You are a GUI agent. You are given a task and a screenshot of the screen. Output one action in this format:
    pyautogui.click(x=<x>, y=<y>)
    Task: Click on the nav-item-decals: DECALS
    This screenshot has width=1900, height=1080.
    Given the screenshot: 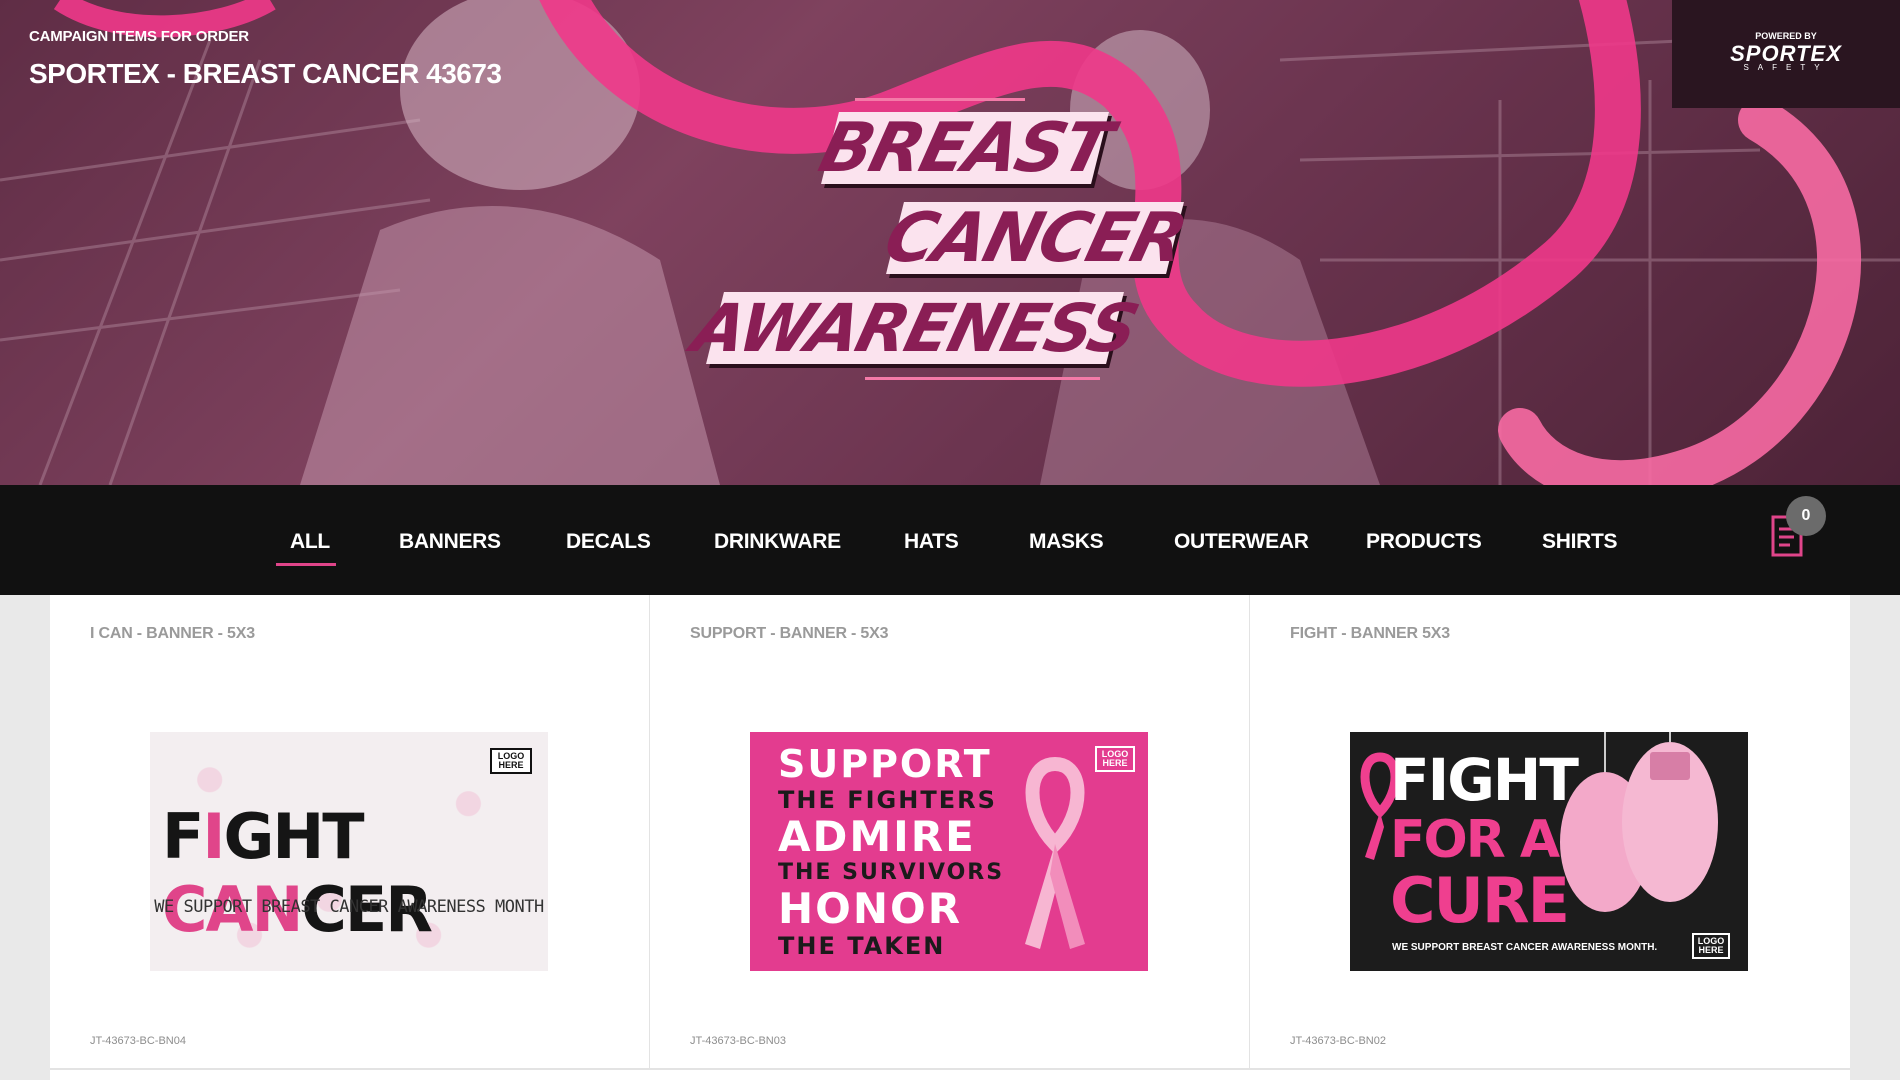 What is the action you would take?
    pyautogui.click(x=608, y=542)
    